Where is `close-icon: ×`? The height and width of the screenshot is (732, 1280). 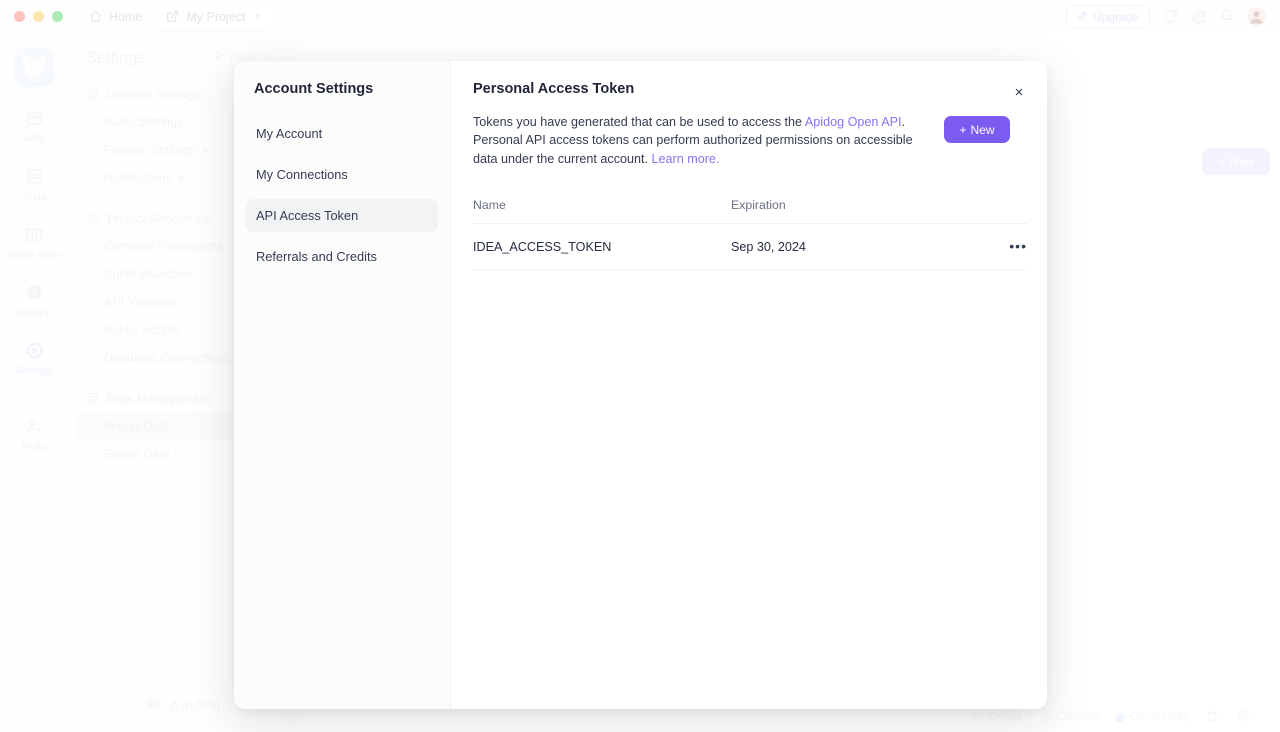 close-icon: × is located at coordinates (1019, 92).